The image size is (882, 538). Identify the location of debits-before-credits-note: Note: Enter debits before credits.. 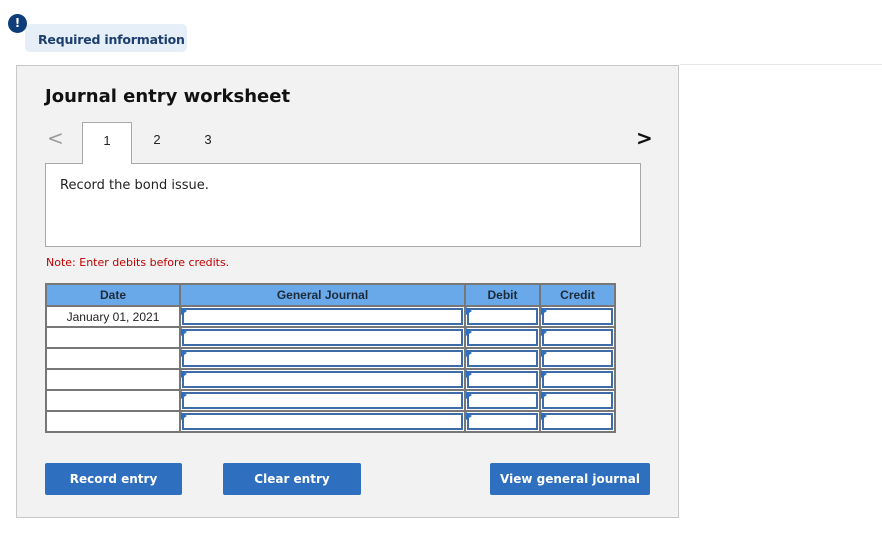
(138, 262).